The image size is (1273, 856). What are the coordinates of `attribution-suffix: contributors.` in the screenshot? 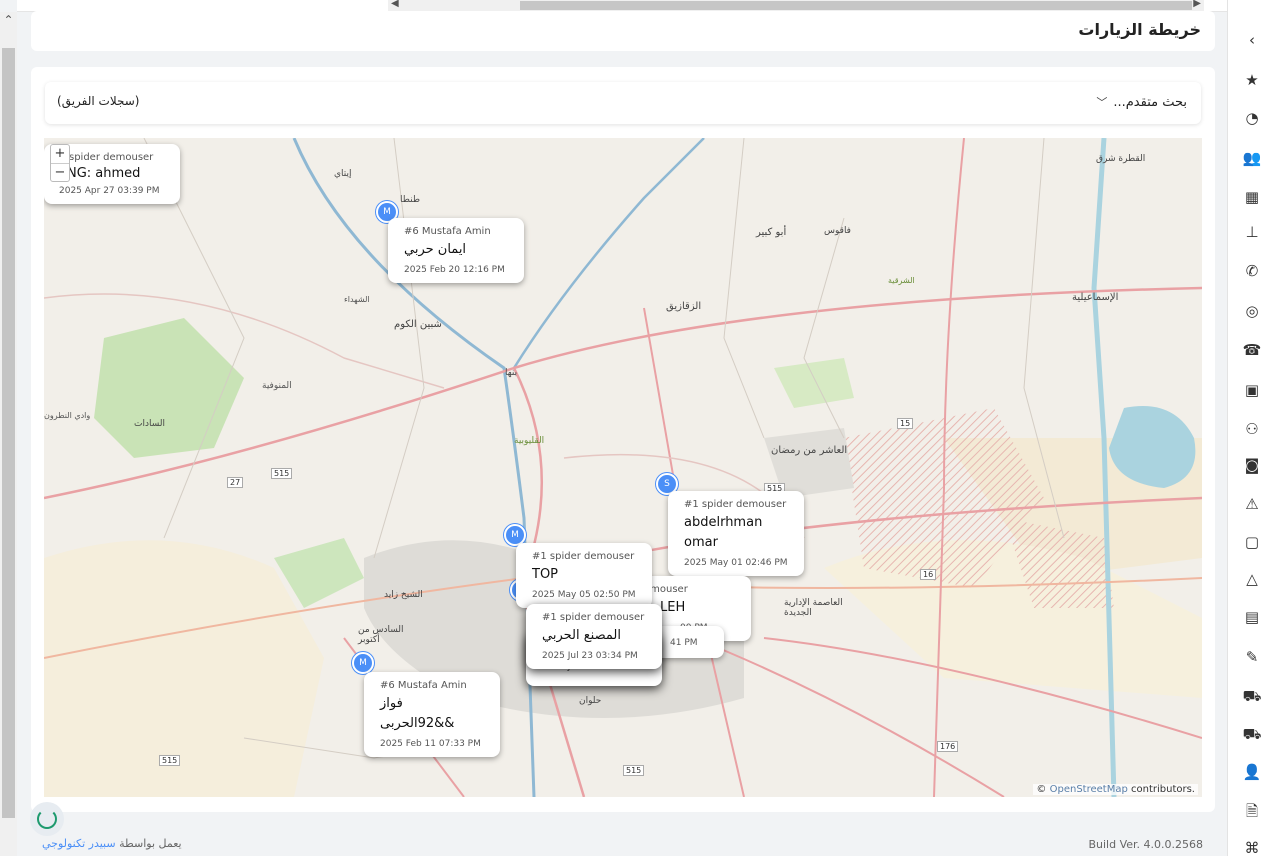 It's located at (1163, 789).